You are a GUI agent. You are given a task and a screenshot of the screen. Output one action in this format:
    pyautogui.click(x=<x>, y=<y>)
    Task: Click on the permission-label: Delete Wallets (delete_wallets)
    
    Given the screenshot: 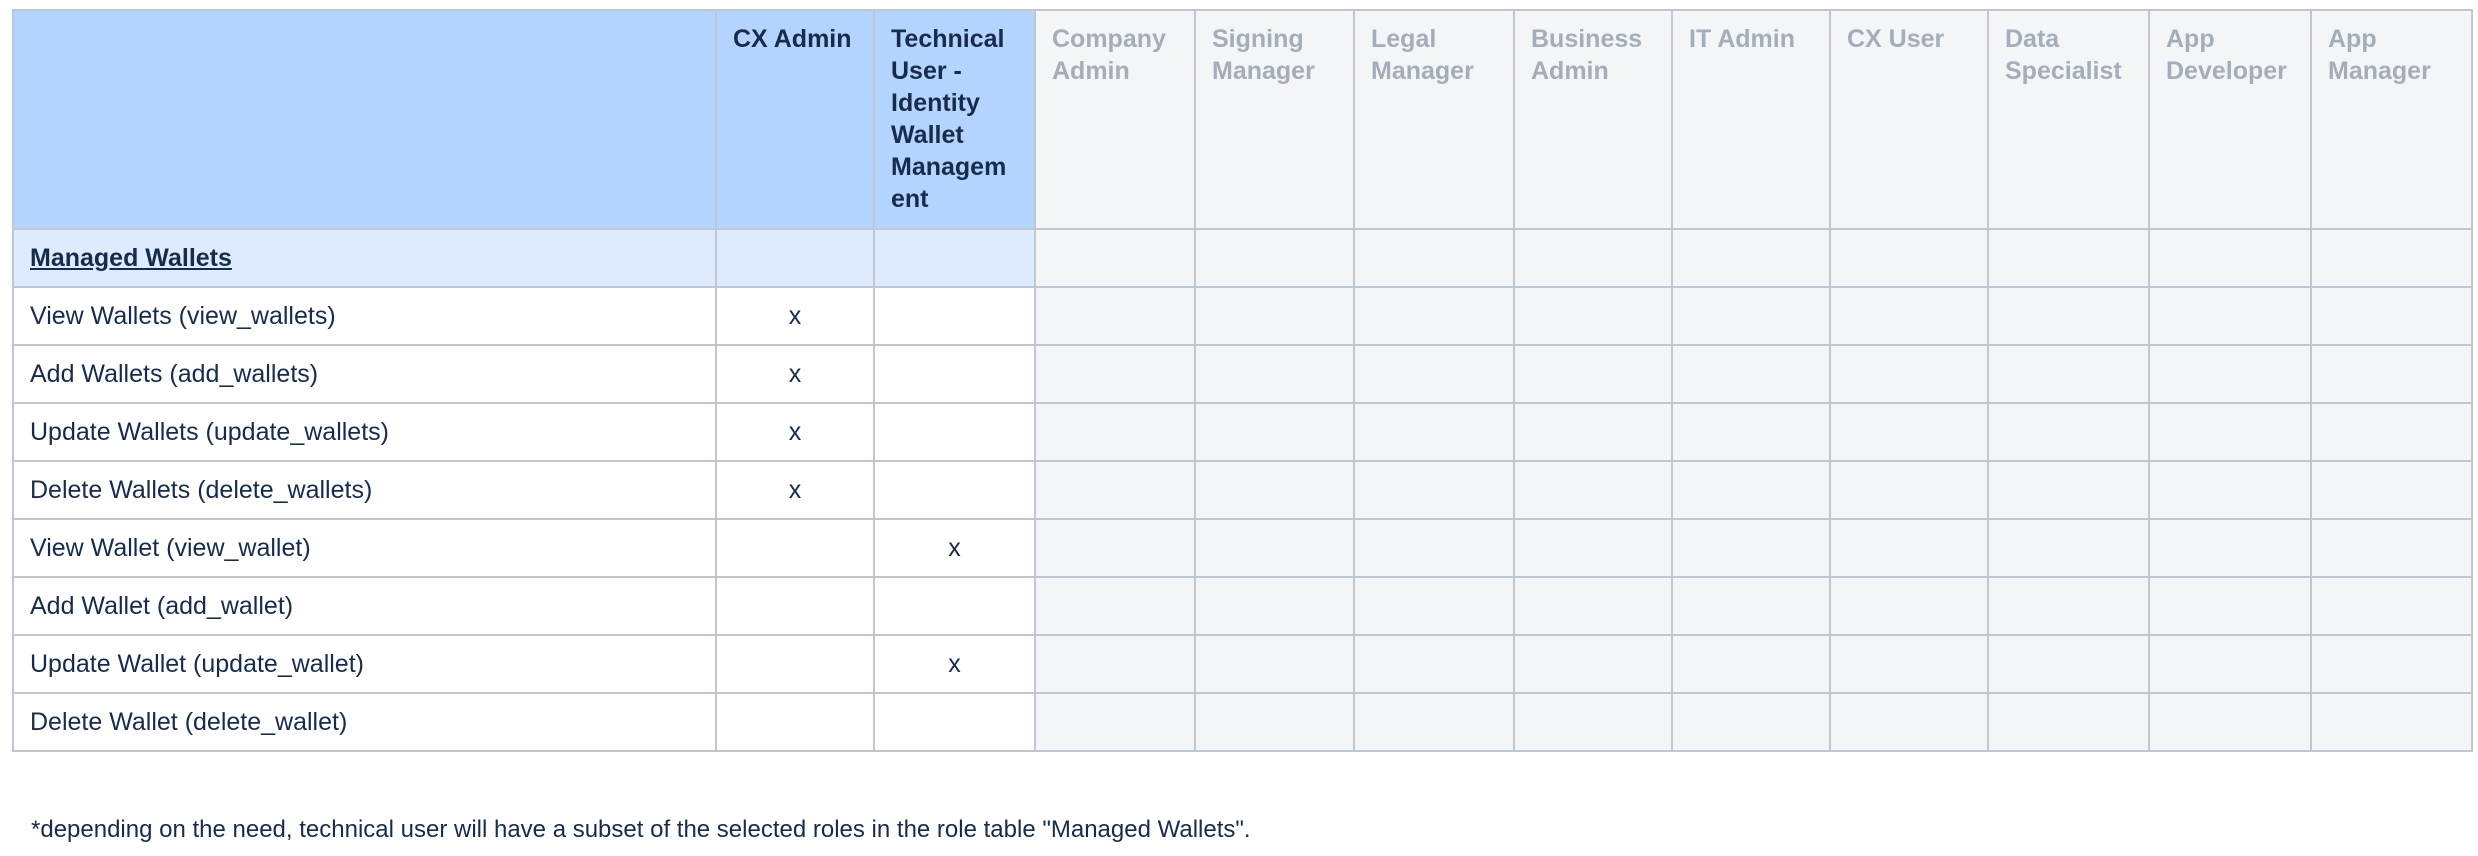 What is the action you would take?
    pyautogui.click(x=364, y=490)
    